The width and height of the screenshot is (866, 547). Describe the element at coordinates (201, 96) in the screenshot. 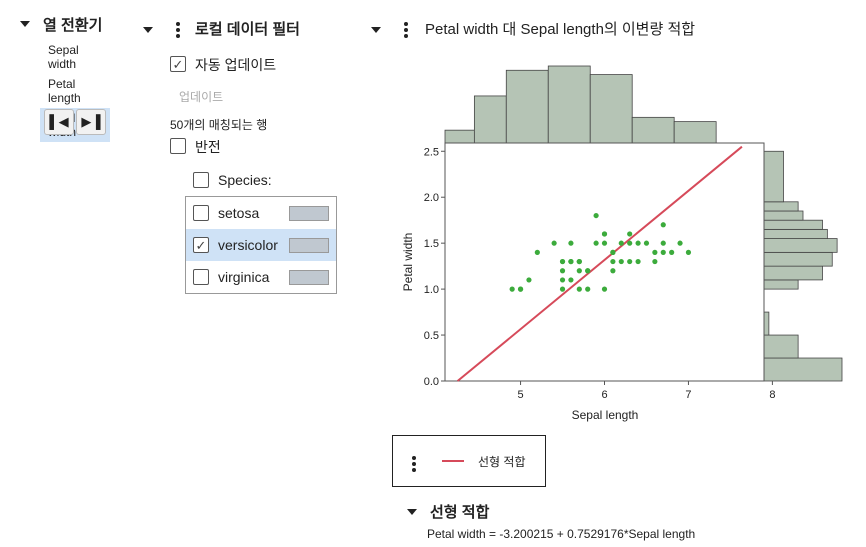

I see `update-button: 업데이트` at that location.